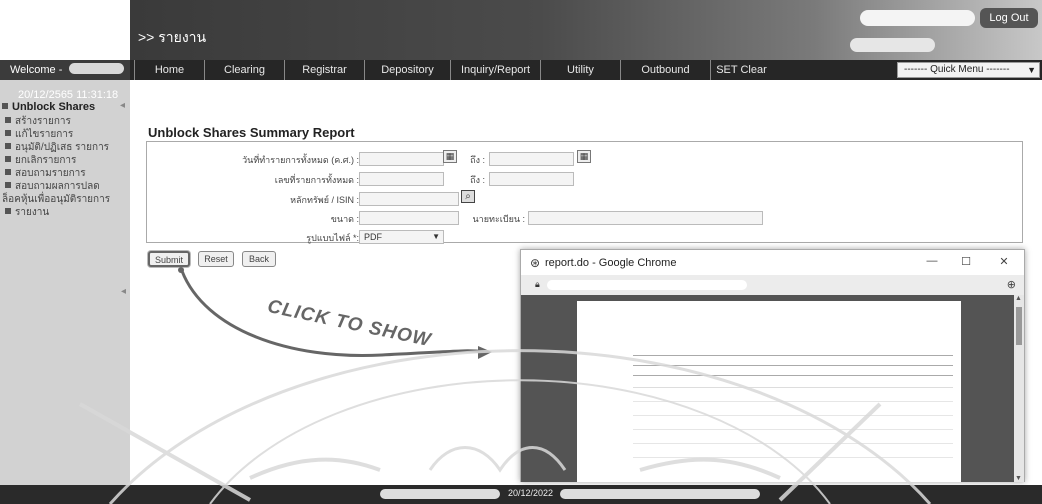 The image size is (1042, 504). I want to click on sidebar-item-label: สอบถามรายการ, so click(50, 173).